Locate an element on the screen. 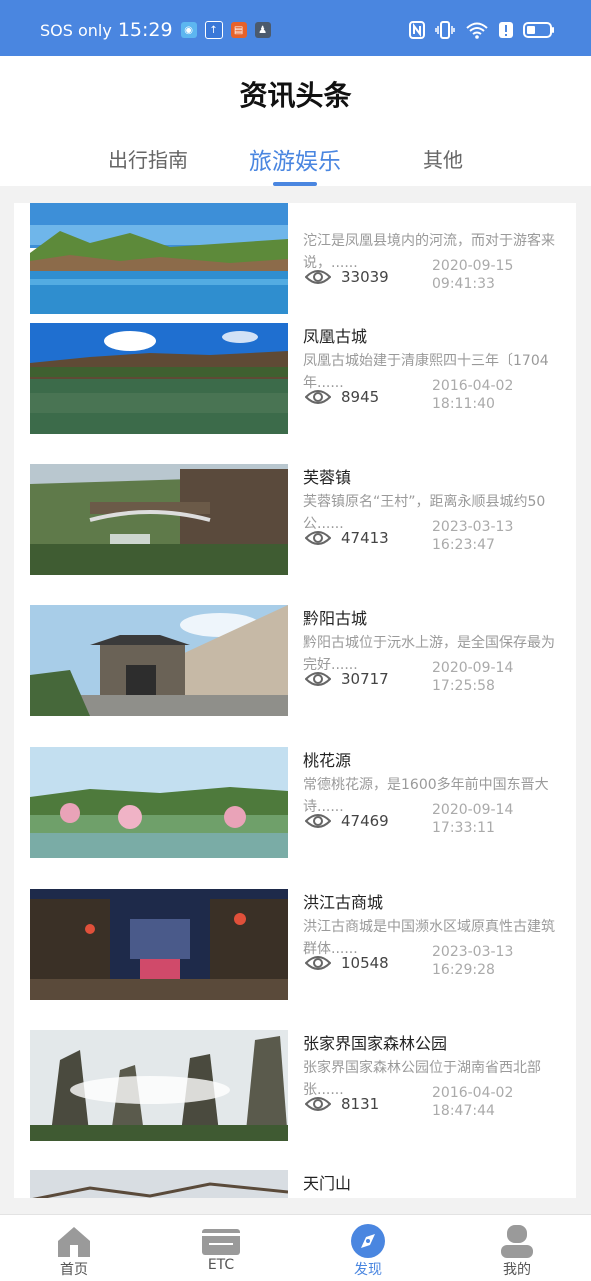  header: 资讯头条 出行指南 旅游娱乐 其他 is located at coordinates (295, 121).